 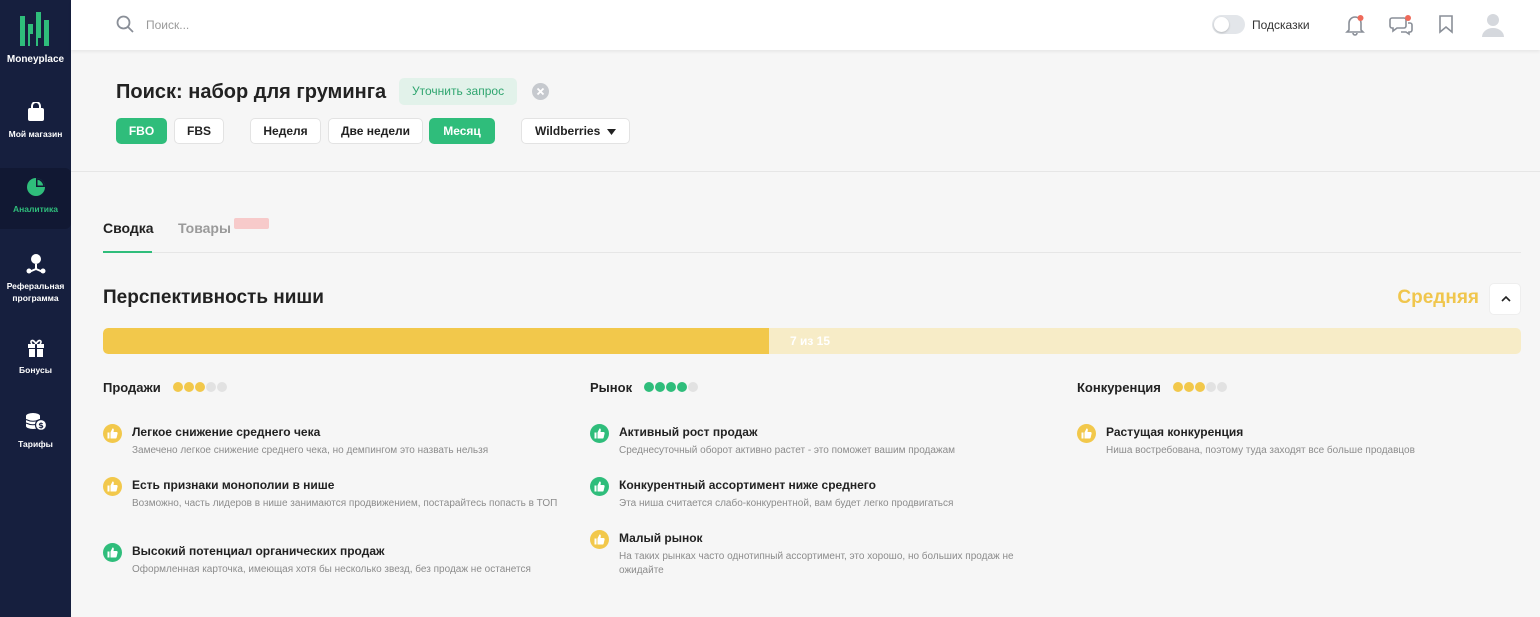 I want to click on hints-label: Подсказки, so click(x=1281, y=24).